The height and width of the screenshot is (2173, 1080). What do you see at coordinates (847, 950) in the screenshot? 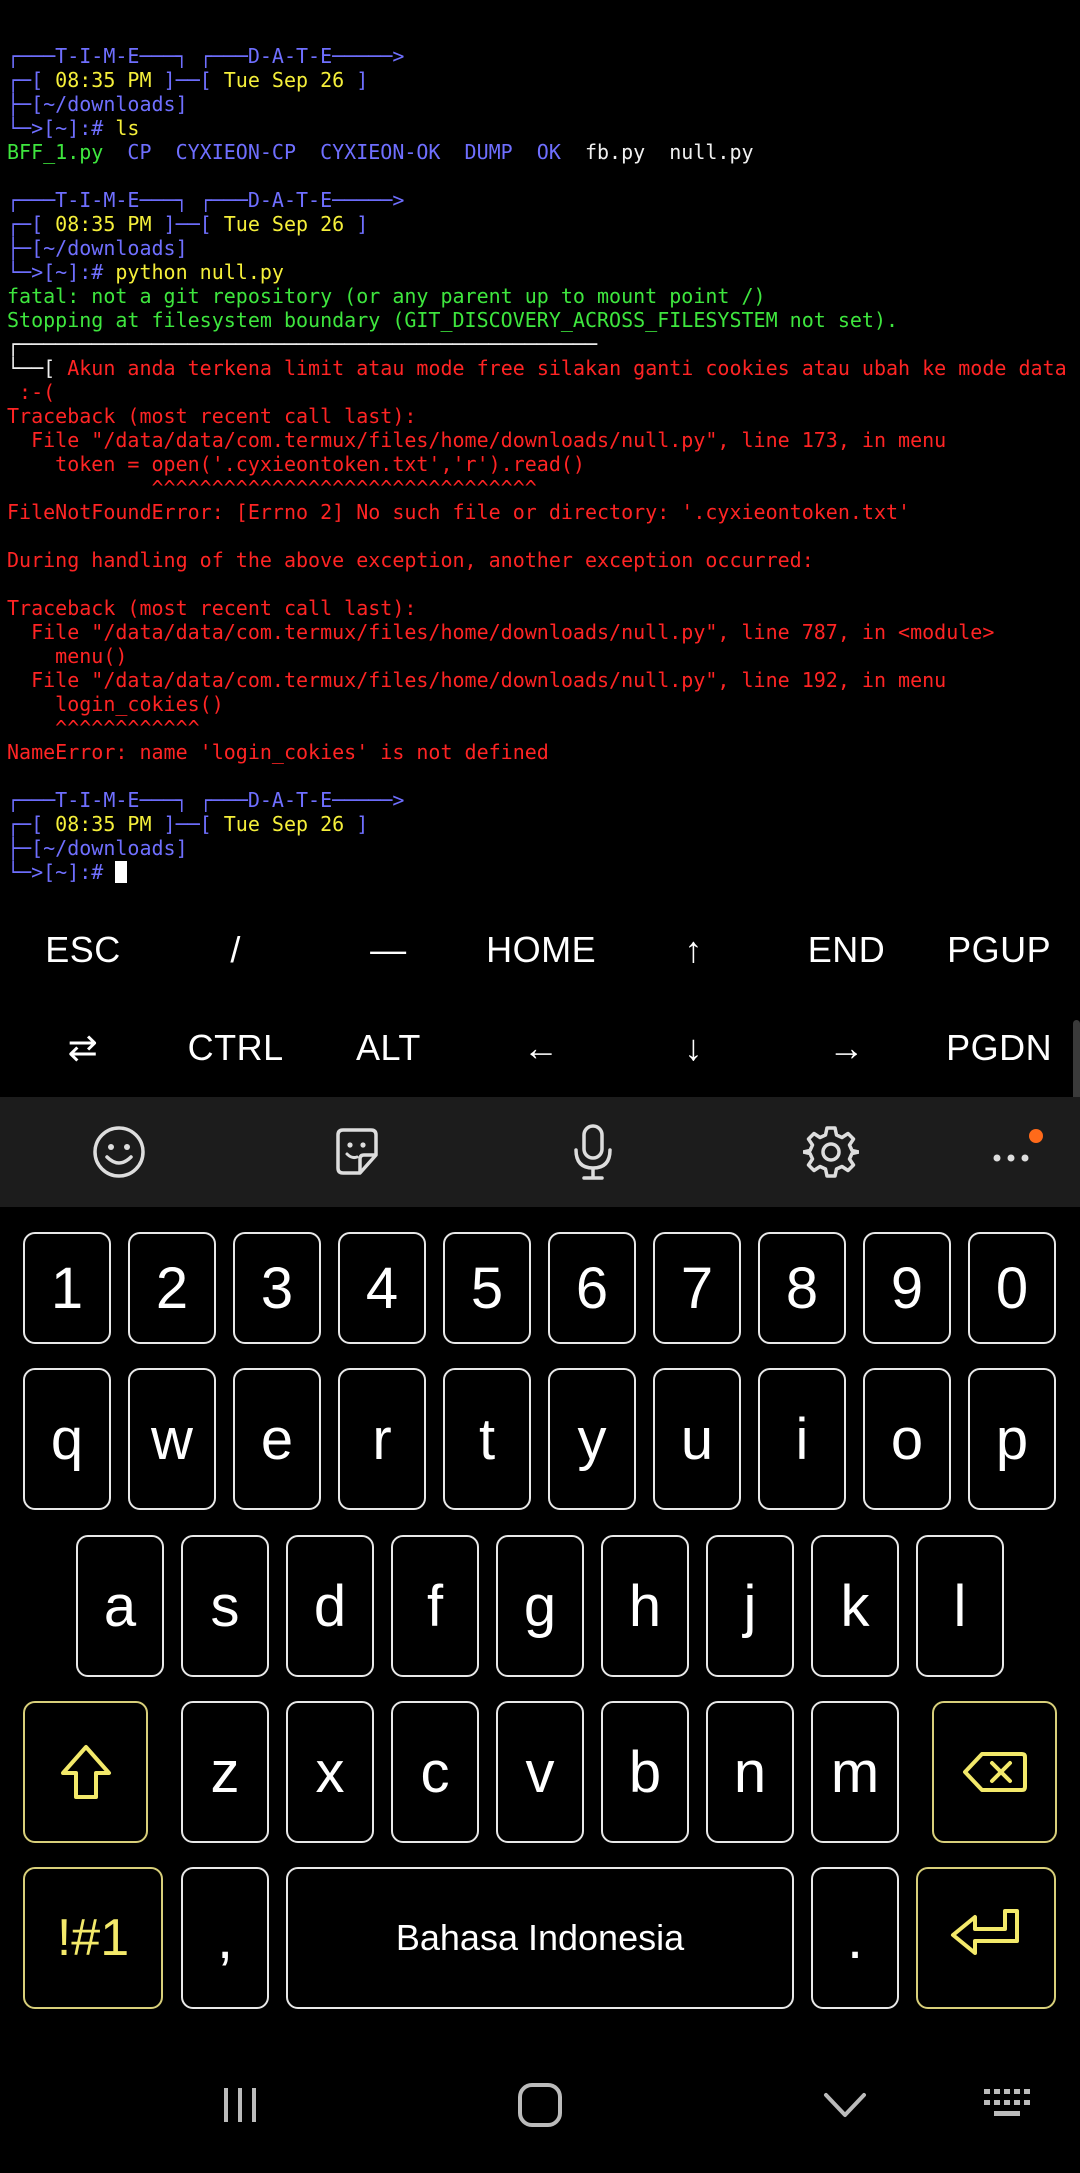
I see `extra-key-end: END` at bounding box center [847, 950].